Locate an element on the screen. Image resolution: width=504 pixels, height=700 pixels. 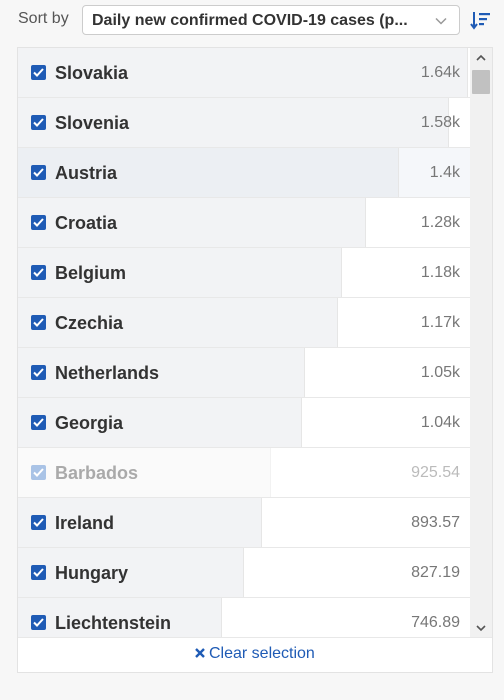
entity-name: Barbados is located at coordinates (97, 473).